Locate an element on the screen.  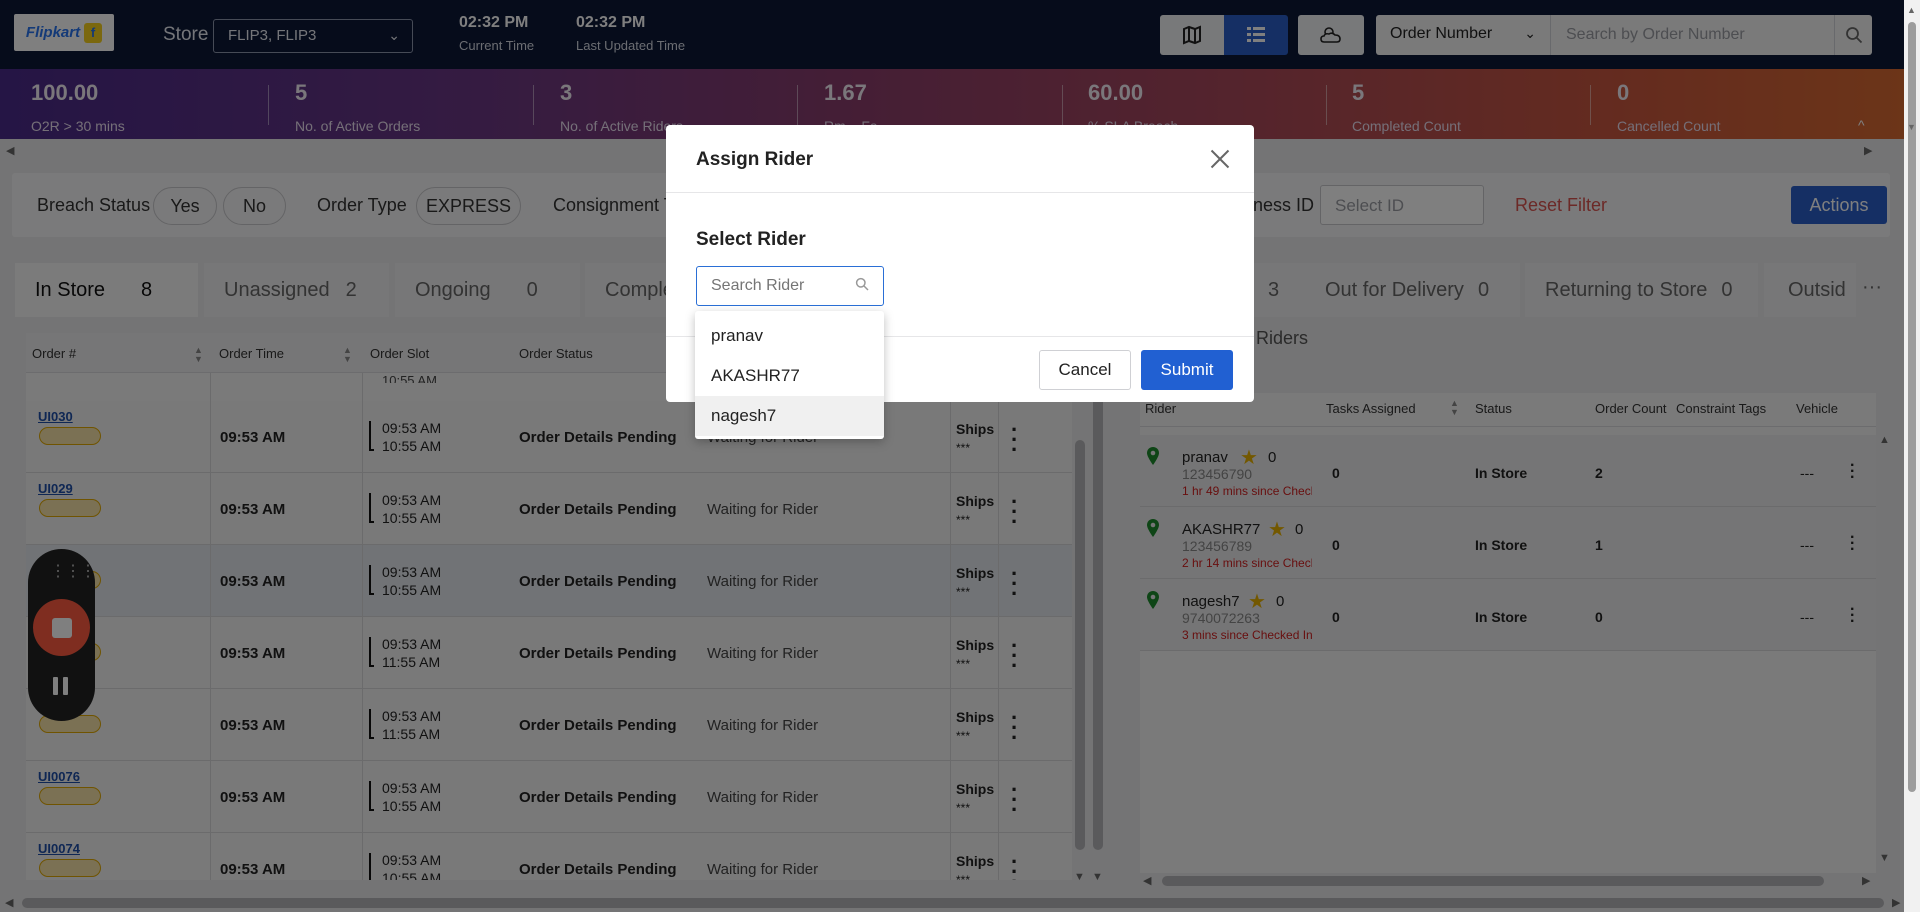
close-icon is located at coordinates (1220, 159).